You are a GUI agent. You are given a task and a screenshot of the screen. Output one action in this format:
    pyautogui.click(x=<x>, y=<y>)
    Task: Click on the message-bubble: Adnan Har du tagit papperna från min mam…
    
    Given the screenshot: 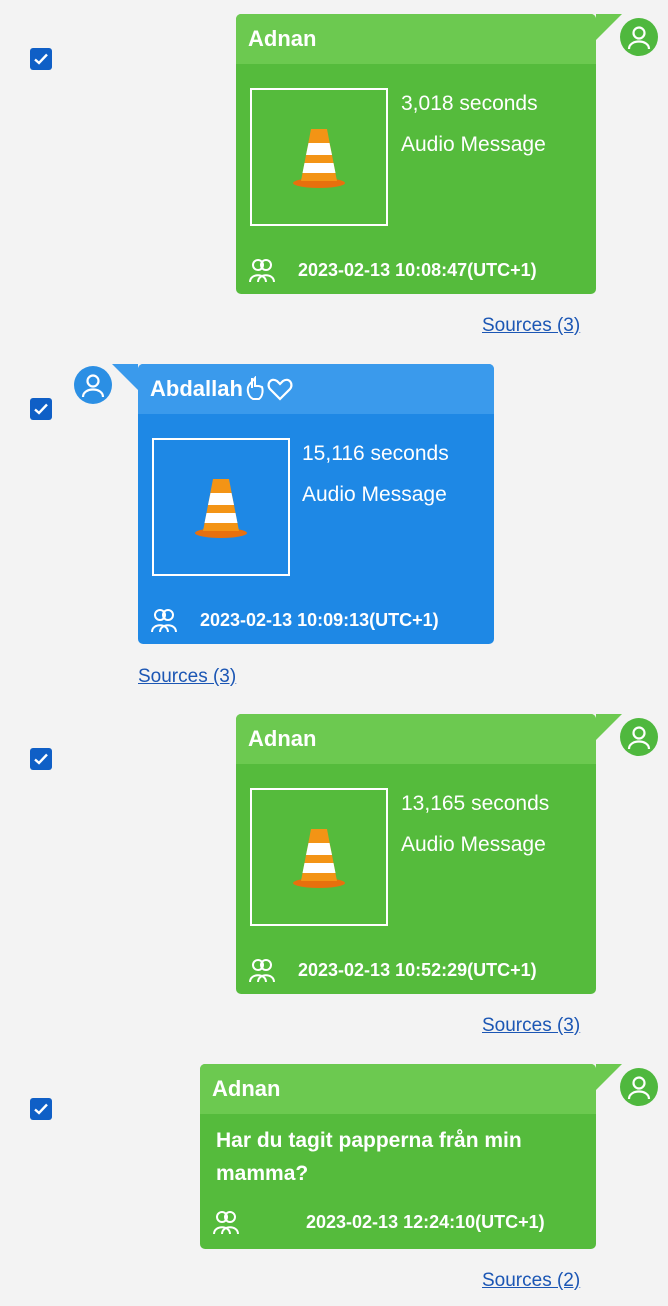 What is the action you would take?
    pyautogui.click(x=411, y=1156)
    